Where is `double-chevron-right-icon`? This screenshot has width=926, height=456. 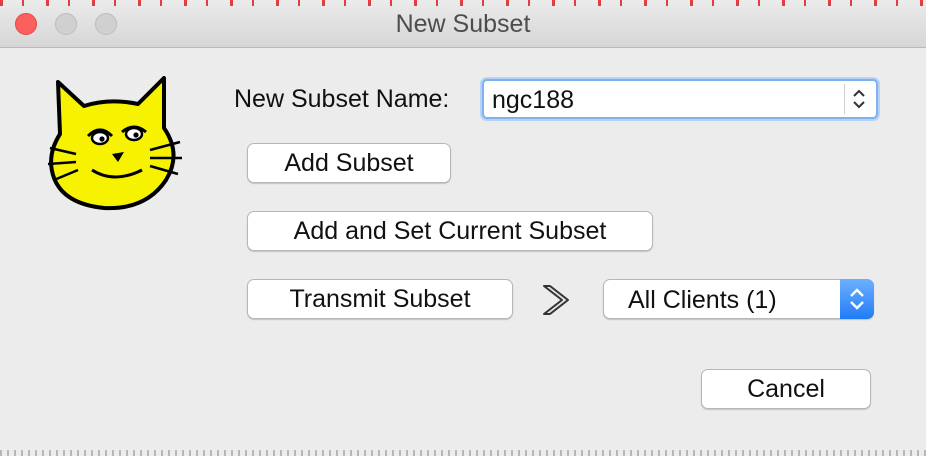
double-chevron-right-icon is located at coordinates (556, 300).